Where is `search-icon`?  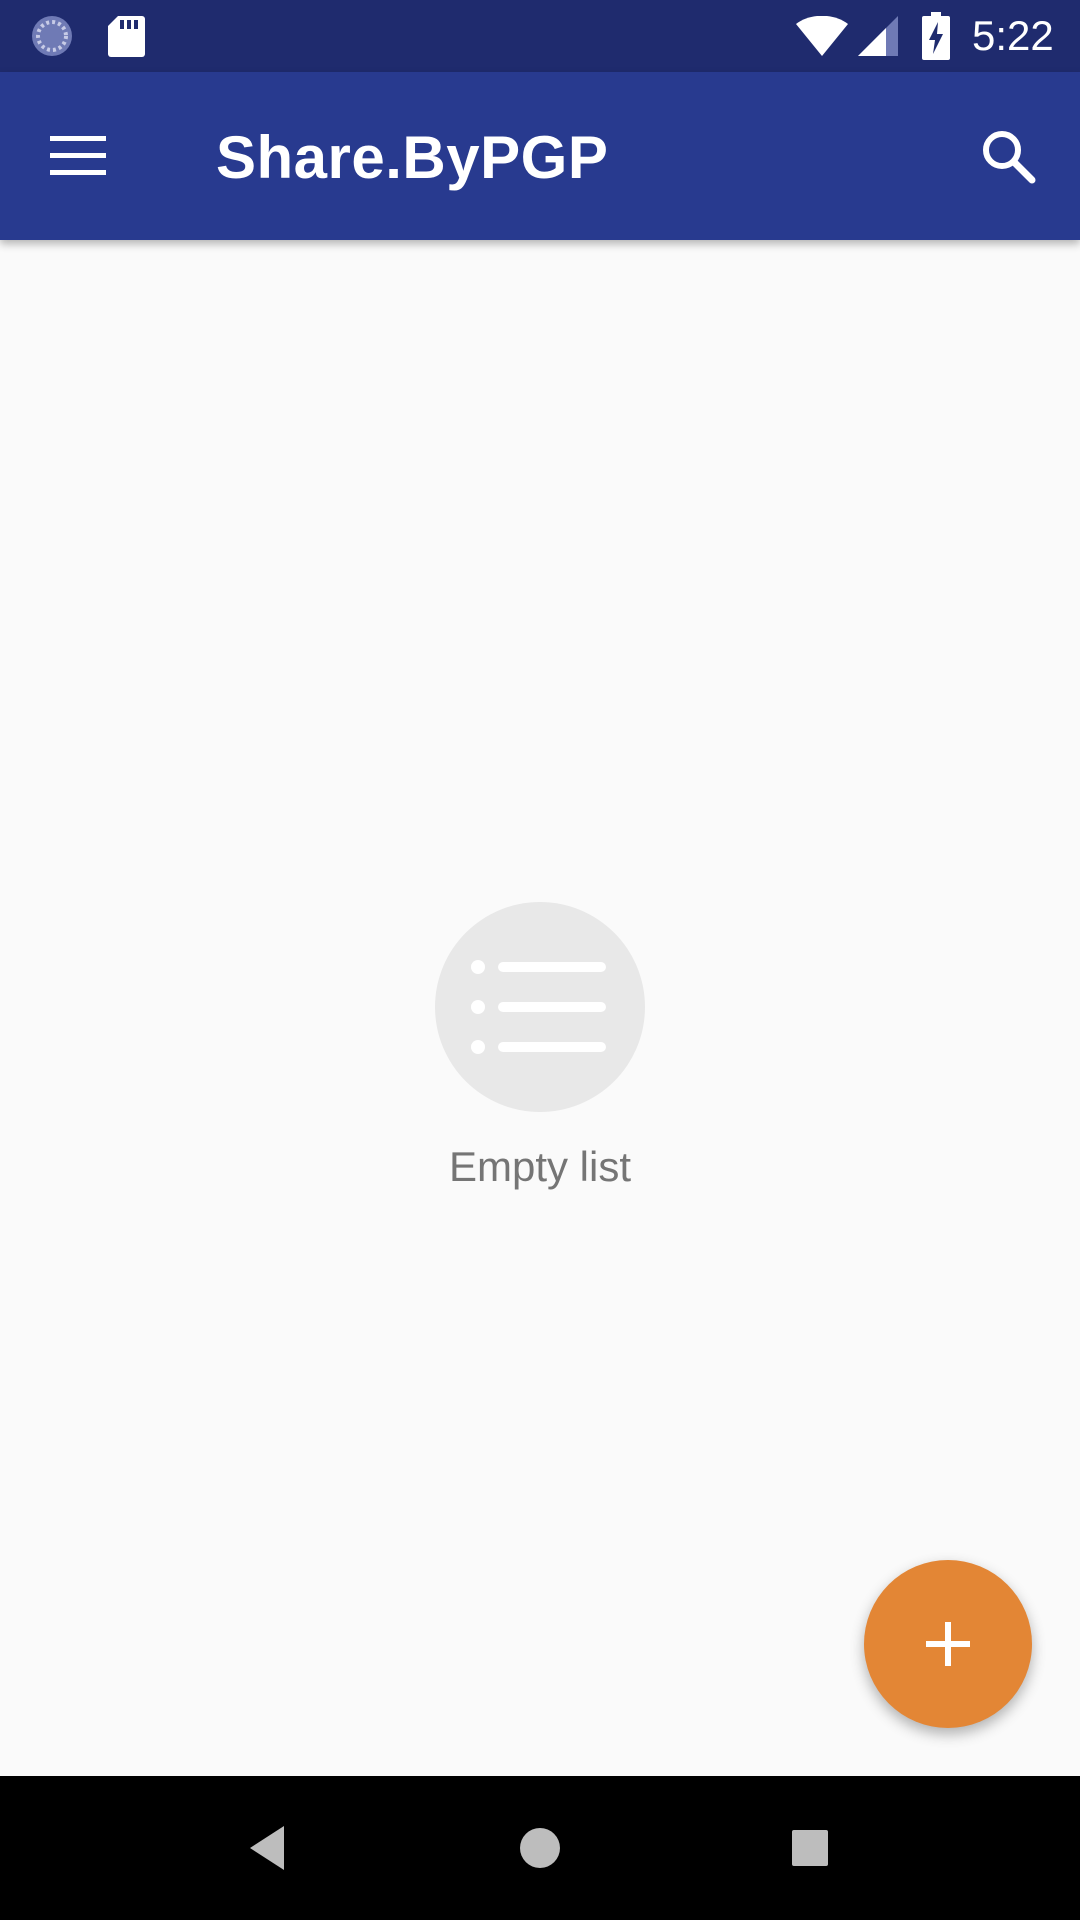 search-icon is located at coordinates (1009, 157).